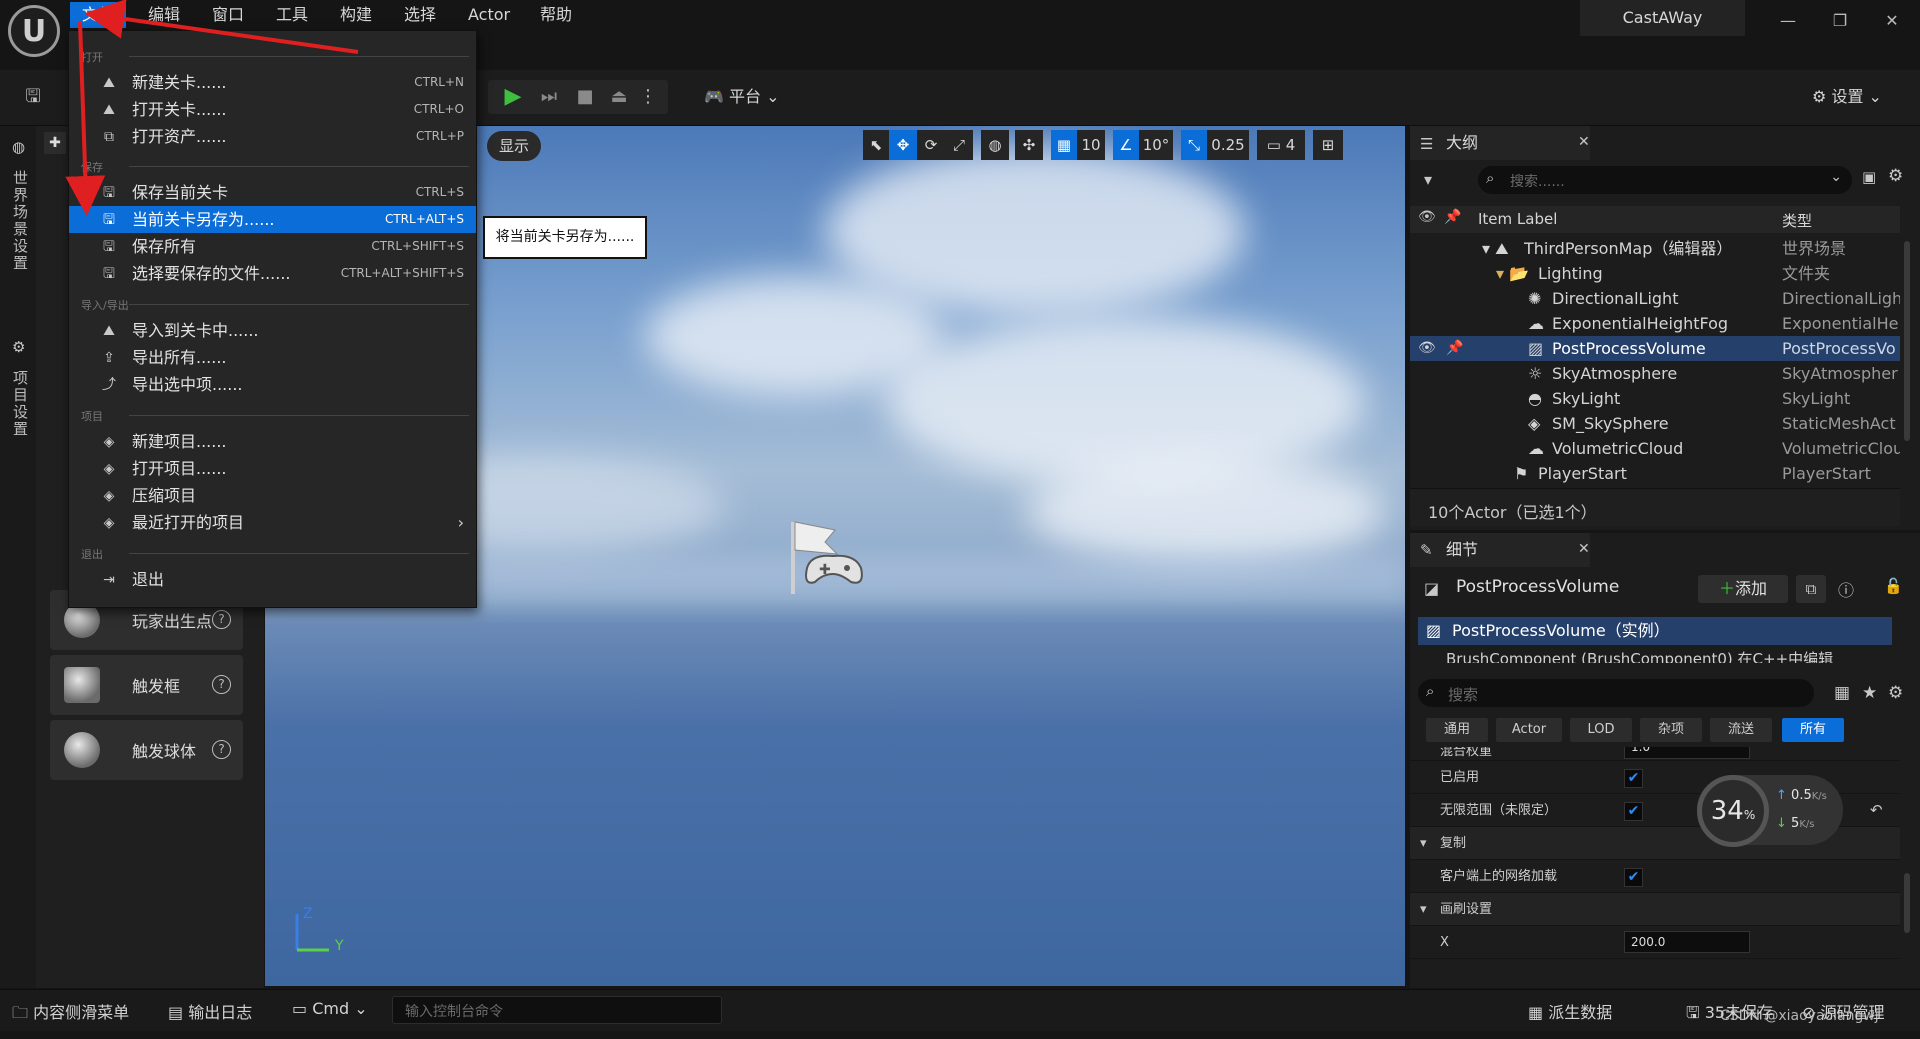 The height and width of the screenshot is (1039, 1920). Describe the element at coordinates (1328, 145) in the screenshot. I see `viewport-layout-icon: ⊞` at that location.